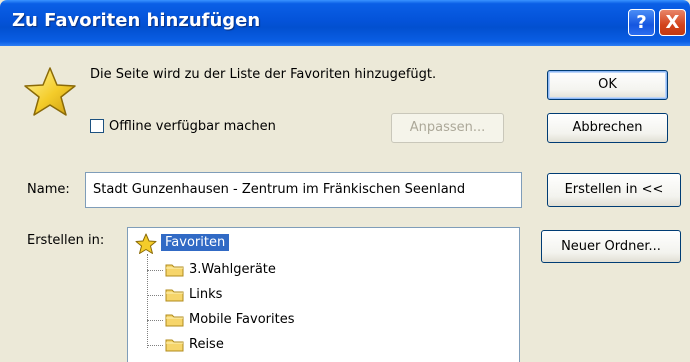 The image size is (690, 362). I want to click on tree-root-label: Favoriten, so click(195, 242).